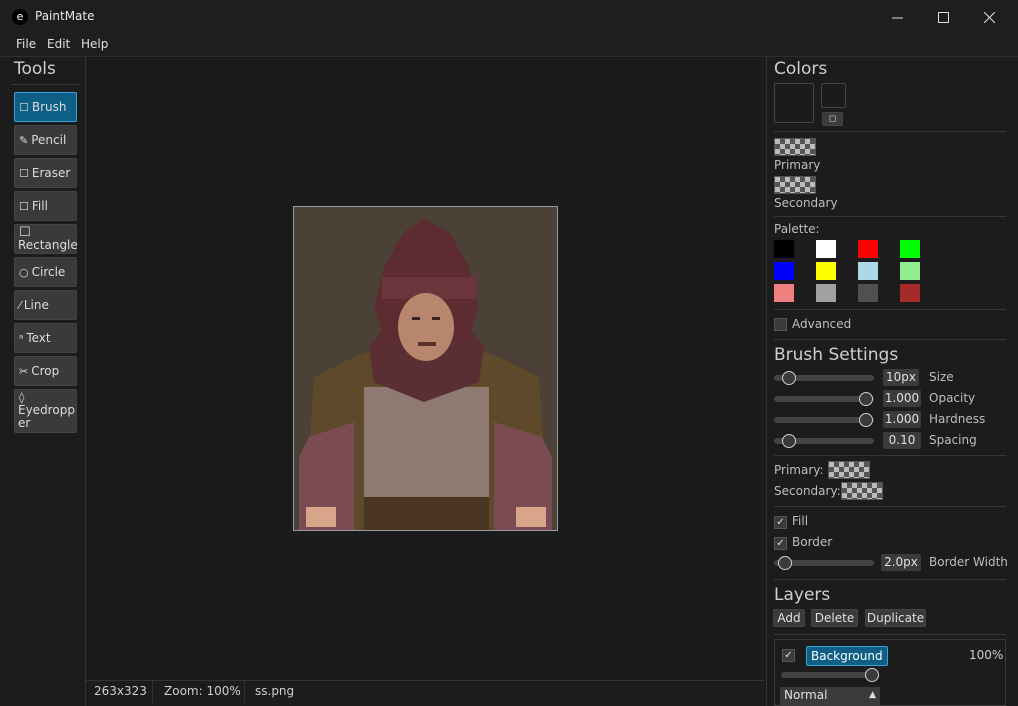 This screenshot has width=1018, height=706. What do you see at coordinates (832, 119) in the screenshot?
I see `swap-colors-button: ◻` at bounding box center [832, 119].